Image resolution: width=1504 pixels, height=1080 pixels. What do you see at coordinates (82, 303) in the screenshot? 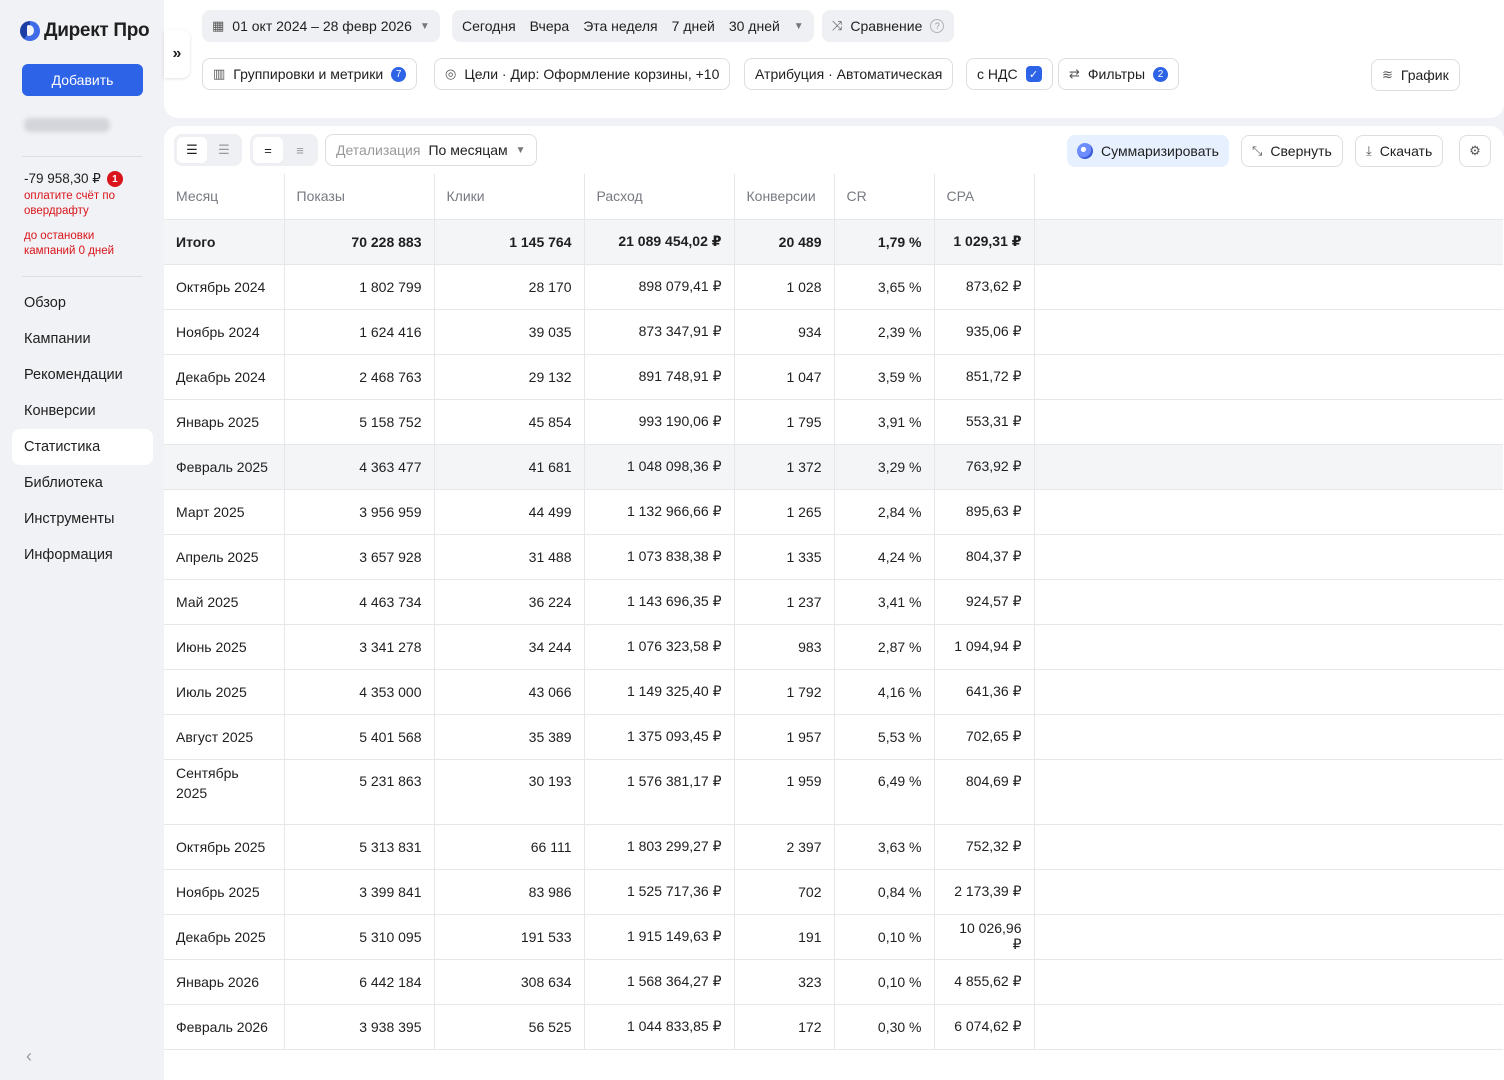
I see `sidebar-item: Обзор` at bounding box center [82, 303].